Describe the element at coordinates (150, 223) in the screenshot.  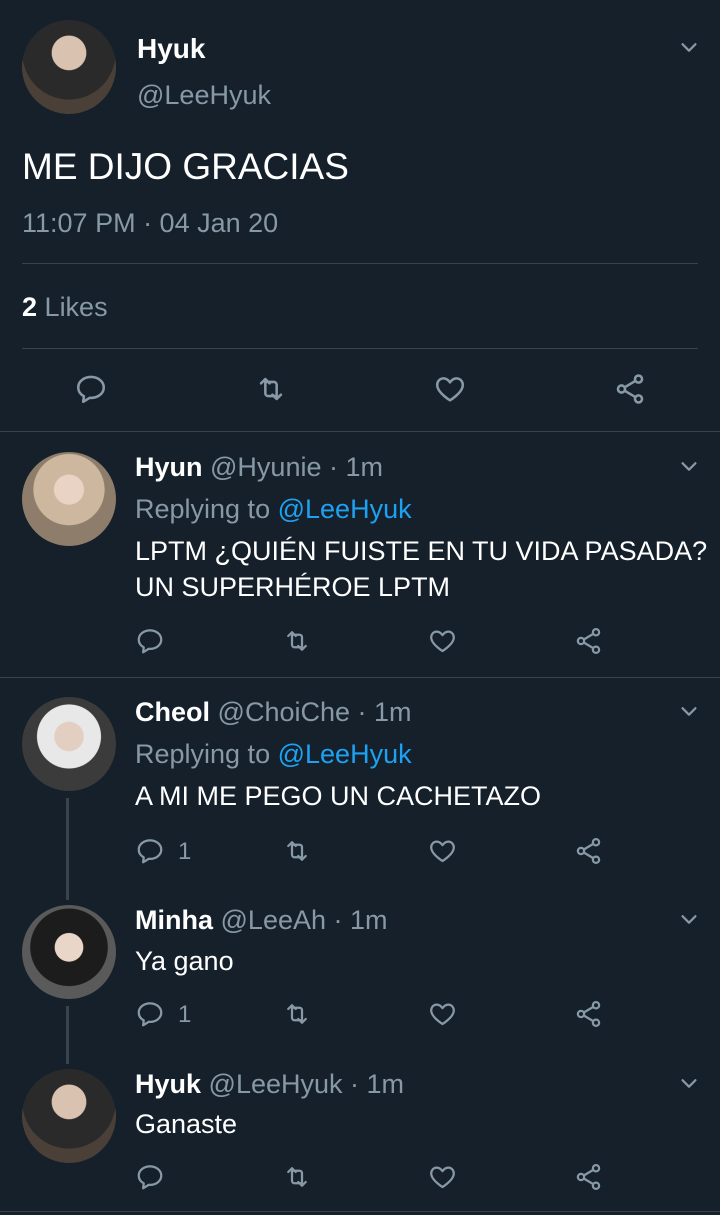
I see `tweet-timestamp: 11:07 PM · 04 Jan 20` at that location.